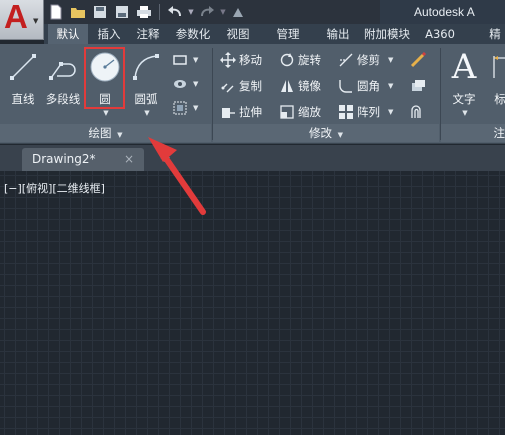  Describe the element at coordinates (184, 60) in the screenshot. I see `rectangle-tool: ▼` at that location.